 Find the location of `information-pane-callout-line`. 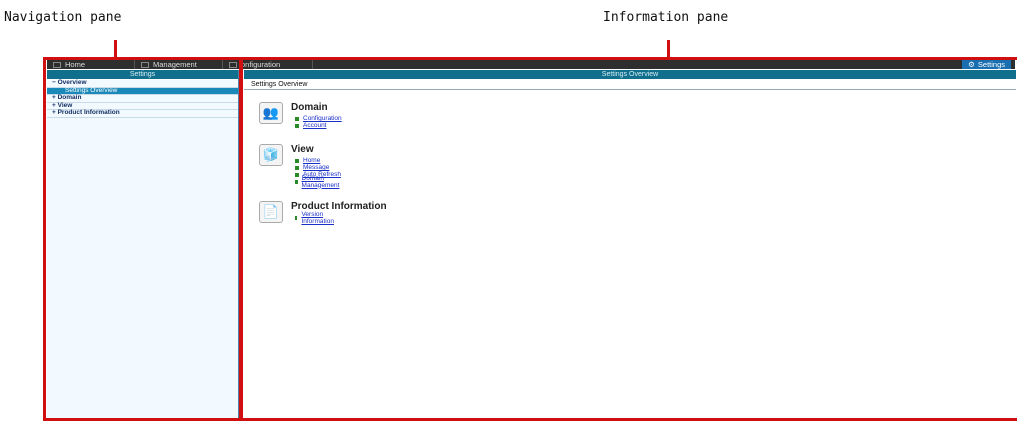

information-pane-callout-line is located at coordinates (668, 49).